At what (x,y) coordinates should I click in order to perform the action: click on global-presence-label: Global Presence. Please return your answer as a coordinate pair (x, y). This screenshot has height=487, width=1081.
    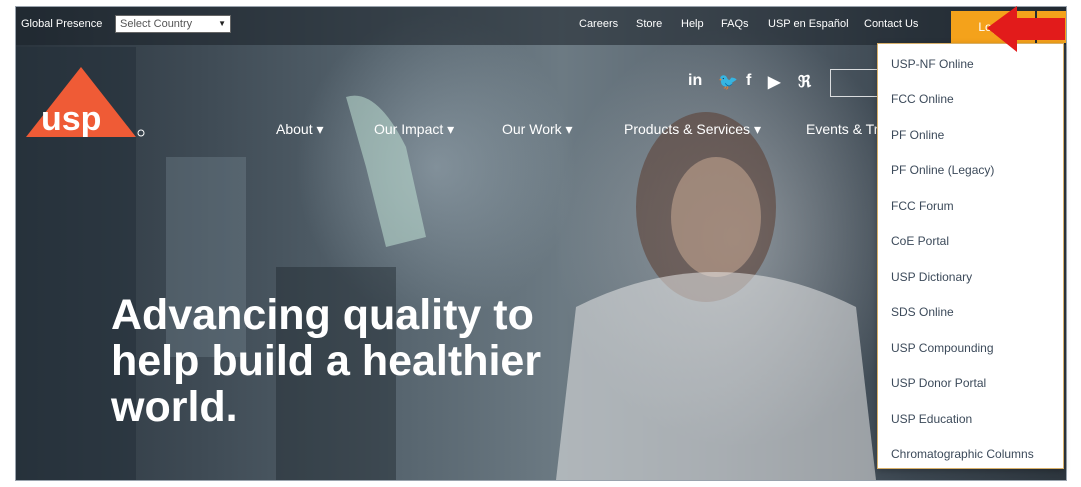
    Looking at the image, I should click on (62, 24).